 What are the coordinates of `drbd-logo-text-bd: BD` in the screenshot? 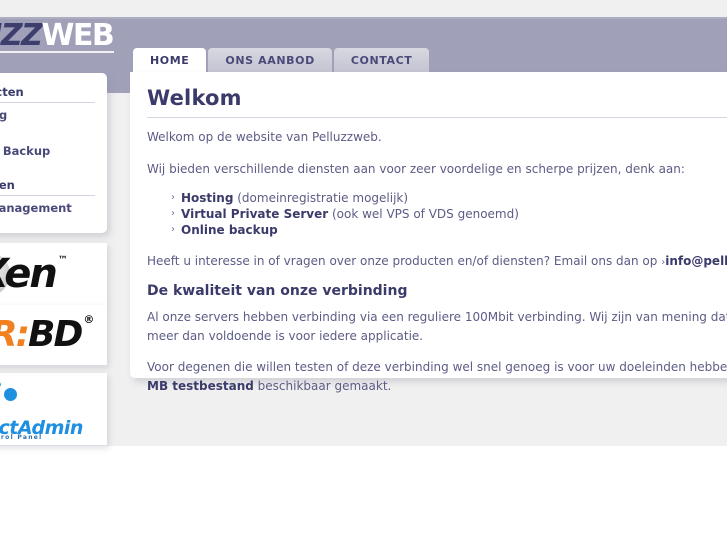 It's located at (55, 334).